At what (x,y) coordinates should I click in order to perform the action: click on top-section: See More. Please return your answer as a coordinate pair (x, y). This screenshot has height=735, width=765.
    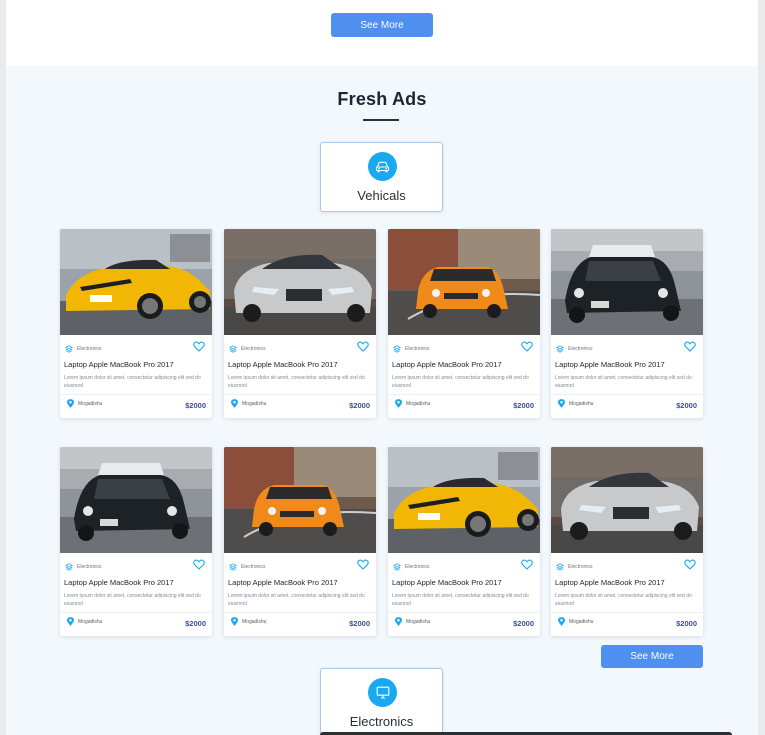
    Looking at the image, I should click on (382, 33).